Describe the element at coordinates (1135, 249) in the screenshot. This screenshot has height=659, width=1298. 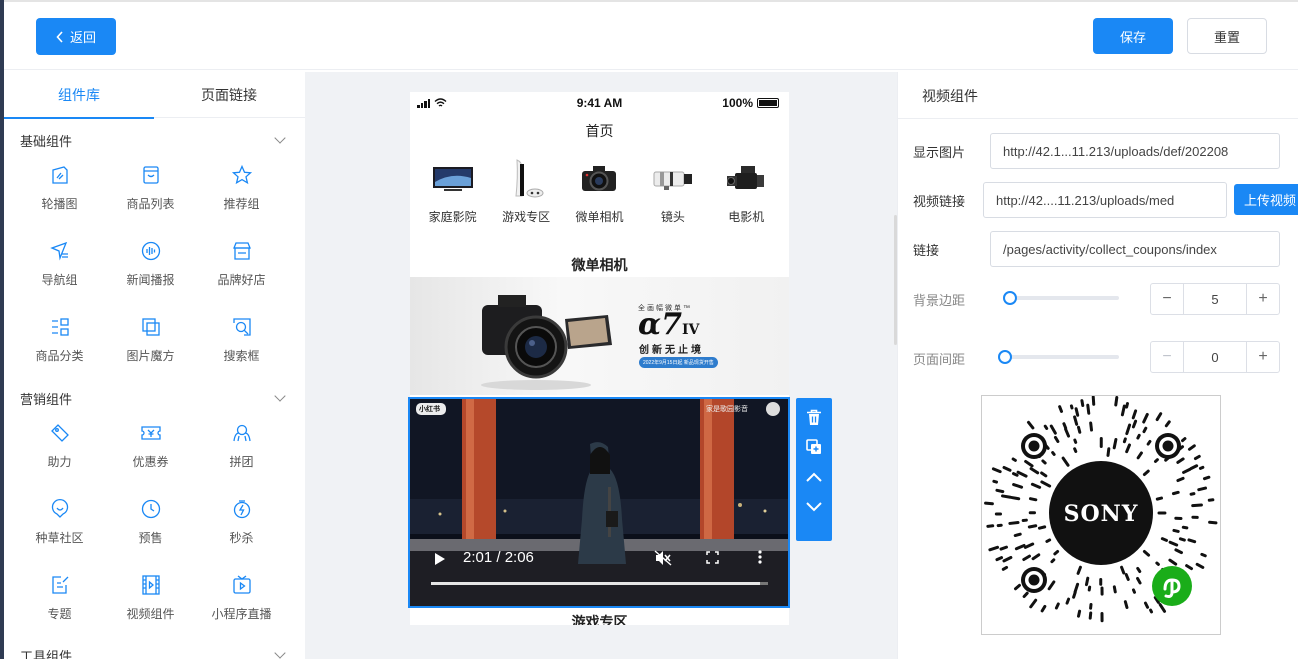
I see `link-input: /pages/activity/collect_coupons/index` at that location.